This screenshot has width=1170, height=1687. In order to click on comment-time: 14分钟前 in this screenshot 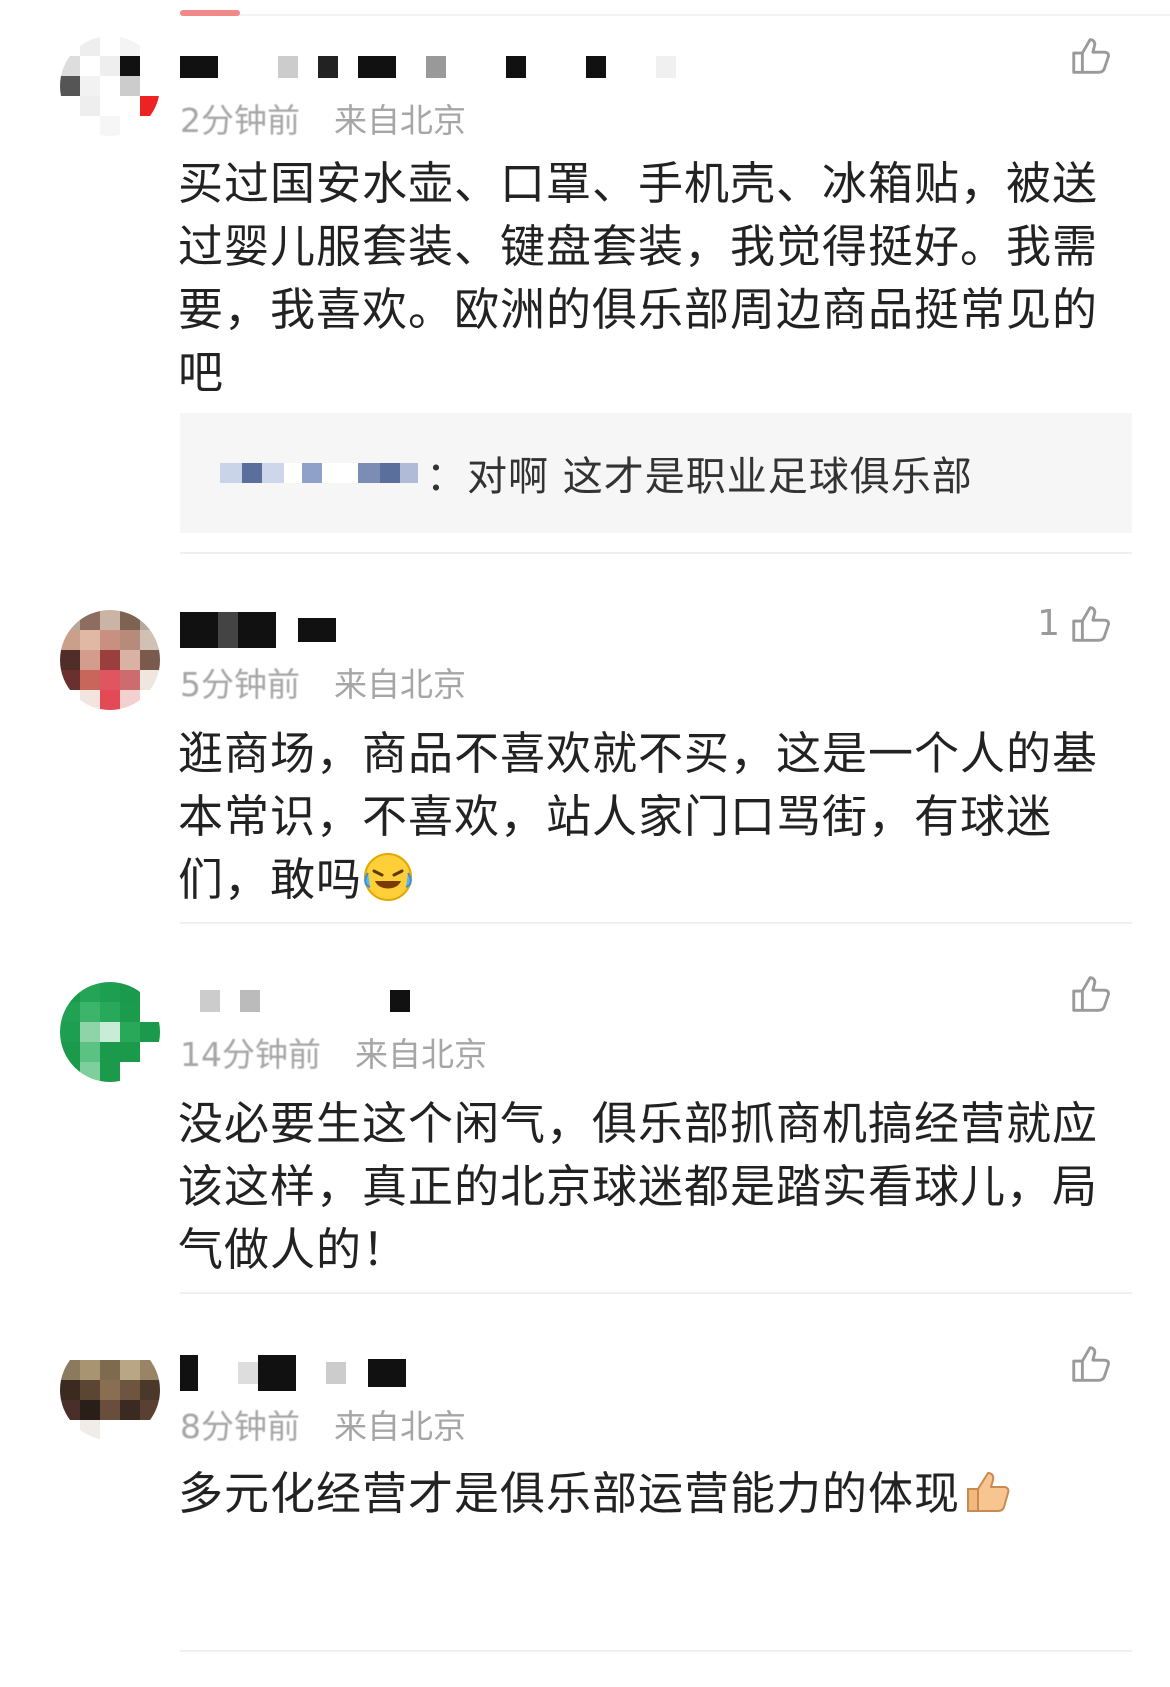, I will do `click(250, 1054)`.